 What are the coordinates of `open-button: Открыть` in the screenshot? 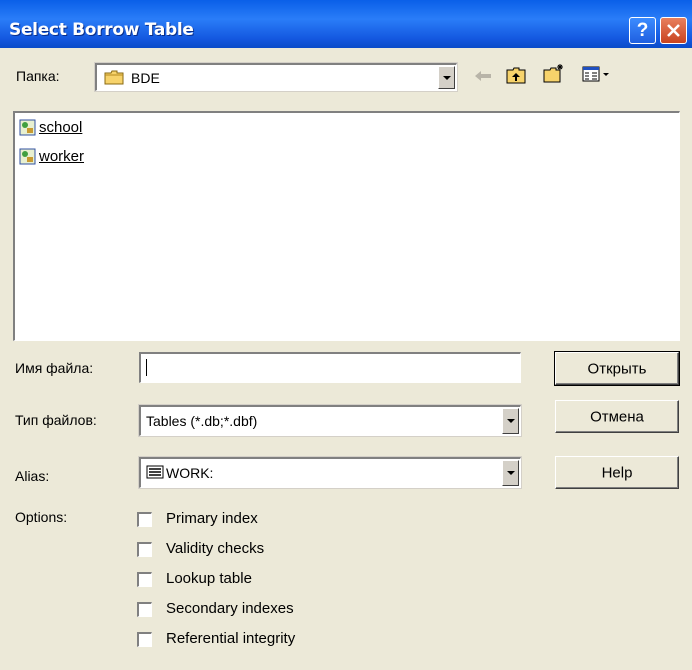 It's located at (617, 368).